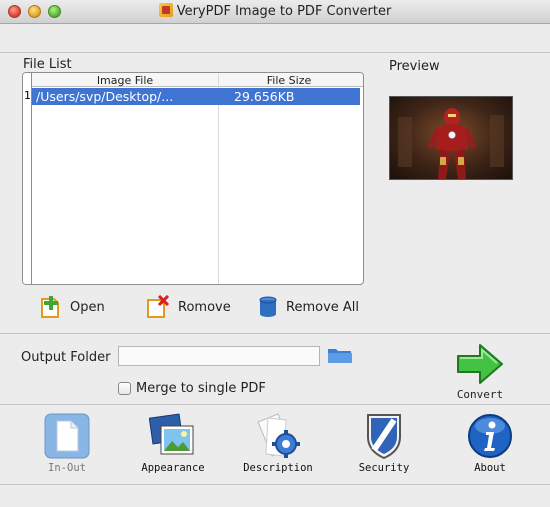  What do you see at coordinates (27, 178) in the screenshot?
I see `row-number-column` at bounding box center [27, 178].